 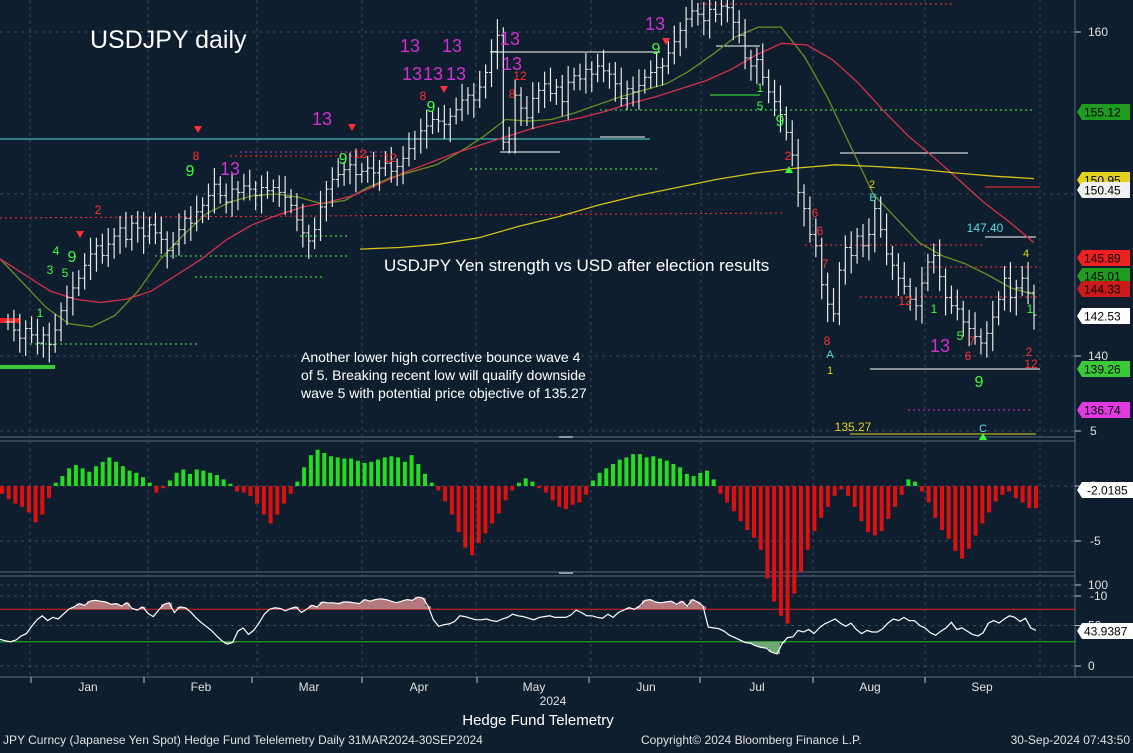 I want to click on momentum-value: 43.9387, so click(x=1106, y=632).